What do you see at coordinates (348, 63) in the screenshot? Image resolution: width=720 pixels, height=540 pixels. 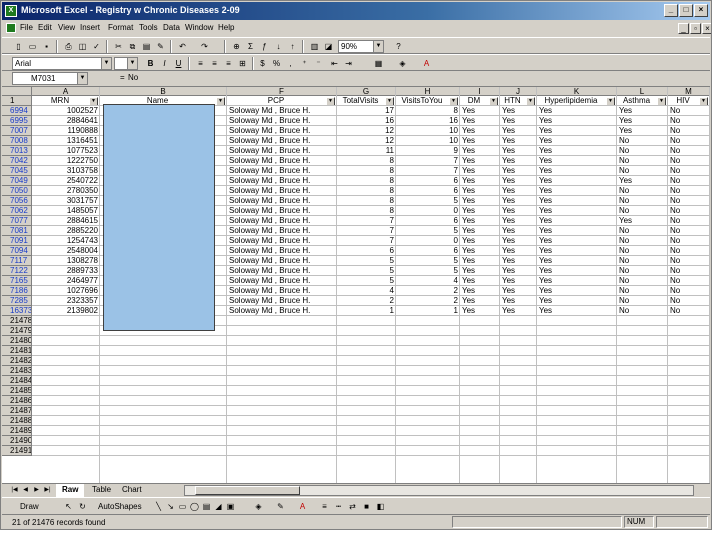 I see `increase-indent-icon: ⇥` at bounding box center [348, 63].